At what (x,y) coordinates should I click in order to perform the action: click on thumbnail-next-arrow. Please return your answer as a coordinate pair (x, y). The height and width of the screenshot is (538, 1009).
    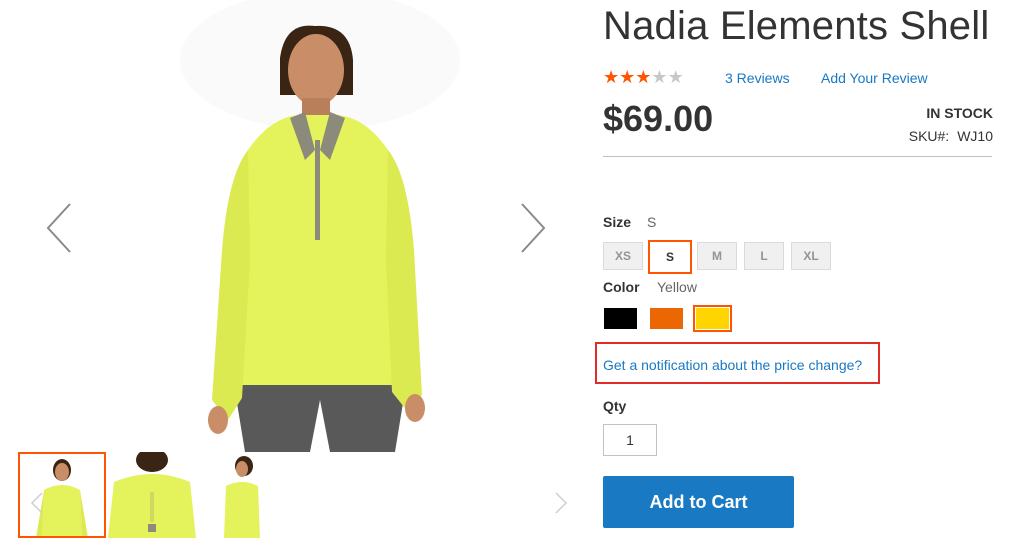
    Looking at the image, I should click on (561, 503).